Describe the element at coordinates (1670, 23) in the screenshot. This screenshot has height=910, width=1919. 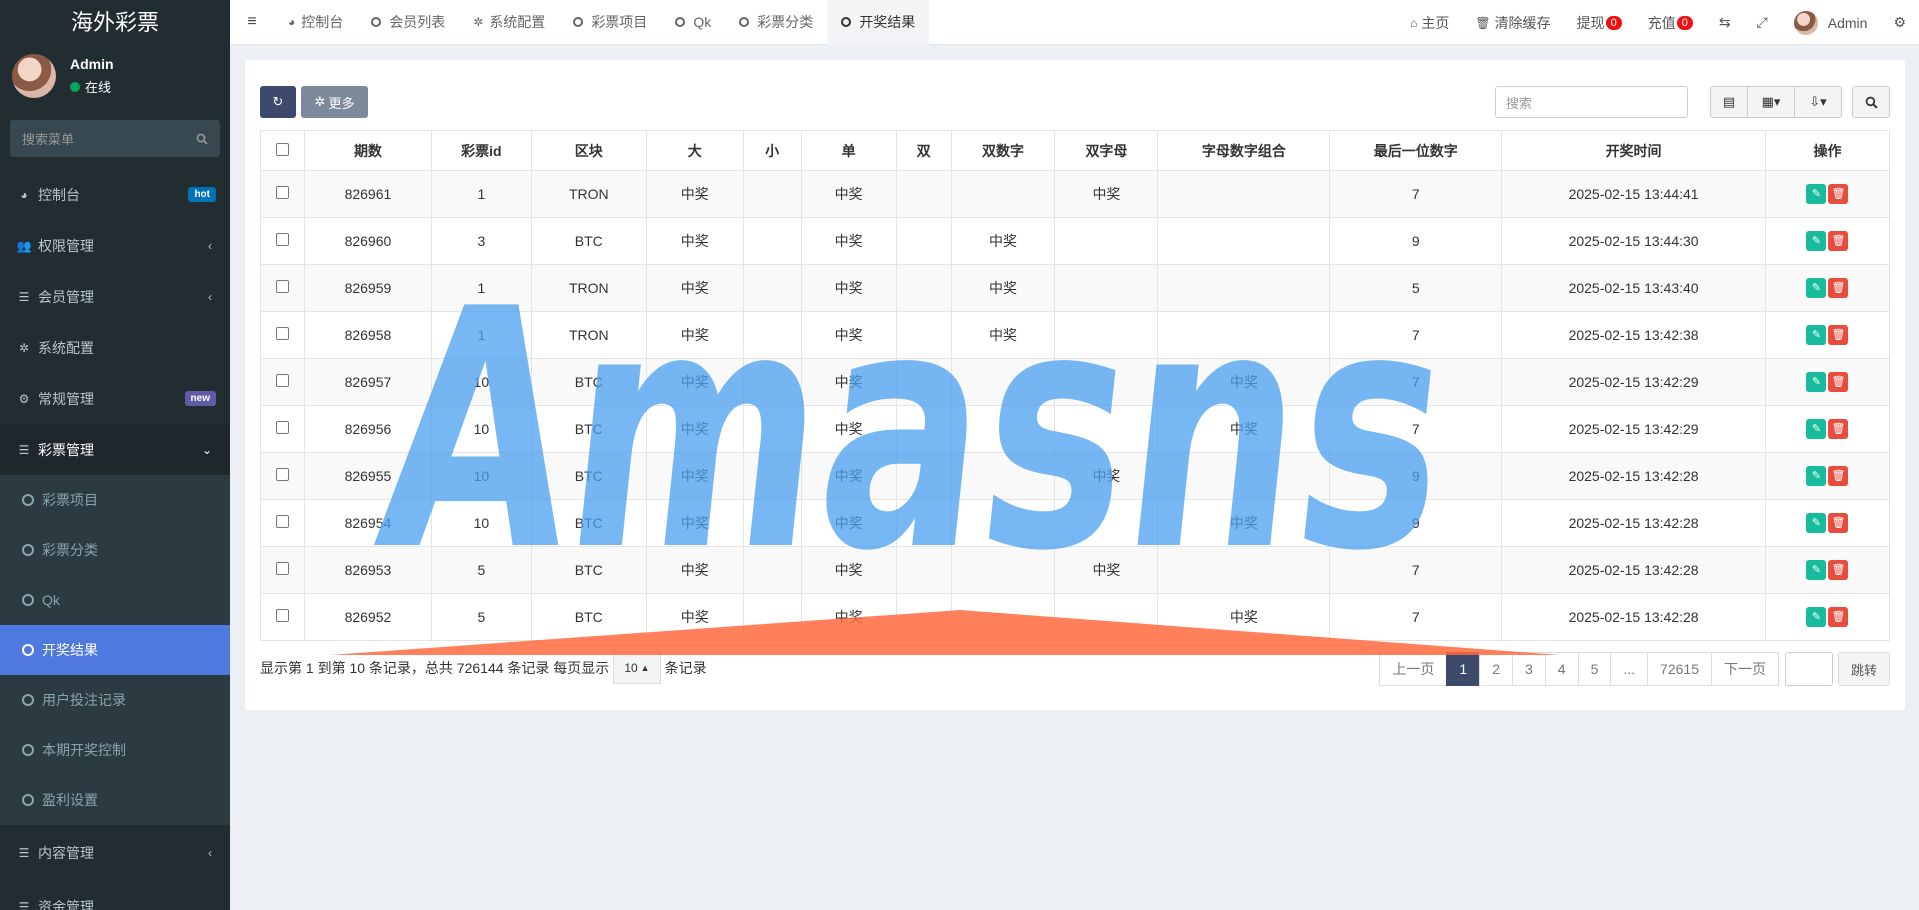
I see `recharge-link: 充值 0` at that location.